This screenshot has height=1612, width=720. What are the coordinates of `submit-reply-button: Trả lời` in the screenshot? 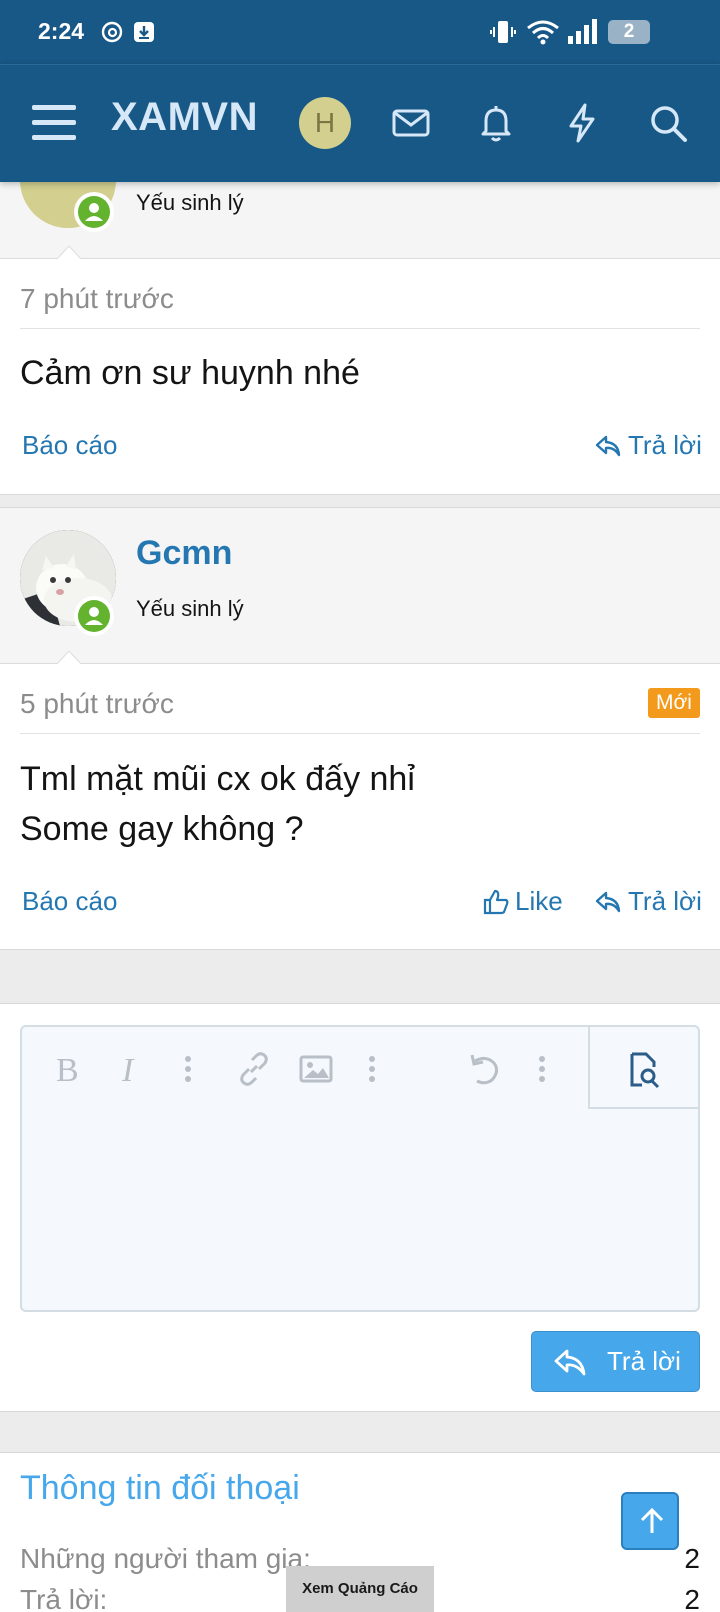 It's located at (615, 1361).